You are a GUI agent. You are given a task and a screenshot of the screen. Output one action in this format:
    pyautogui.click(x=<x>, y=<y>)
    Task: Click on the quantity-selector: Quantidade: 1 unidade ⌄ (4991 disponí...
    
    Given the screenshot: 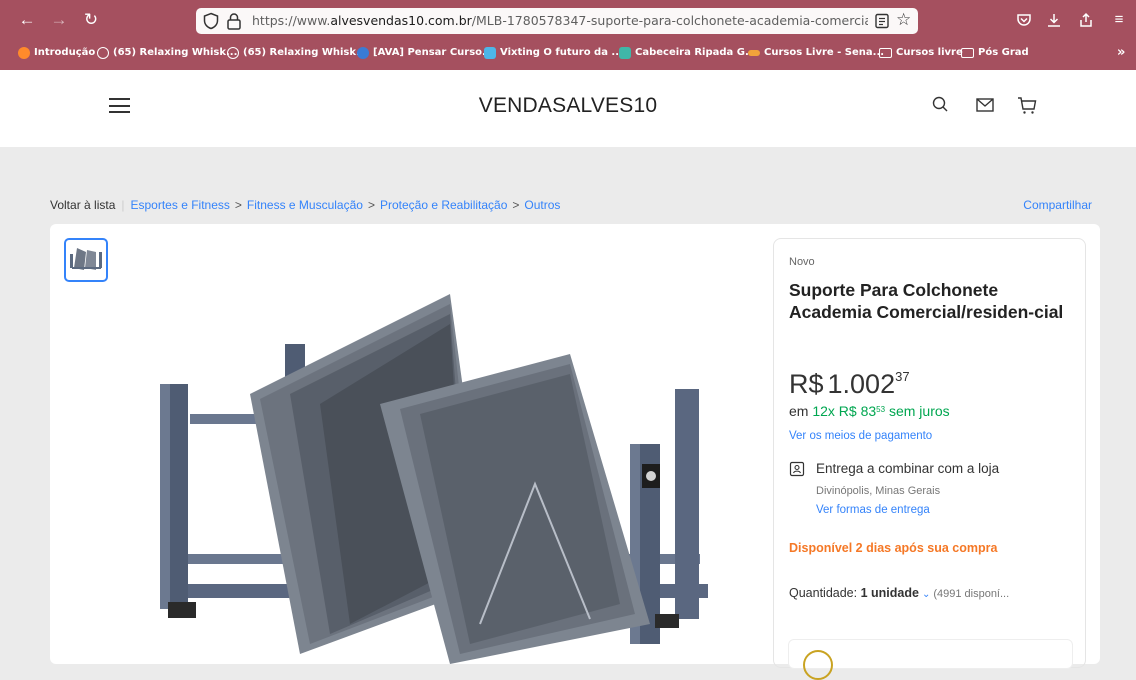 What is the action you would take?
    pyautogui.click(x=899, y=593)
    